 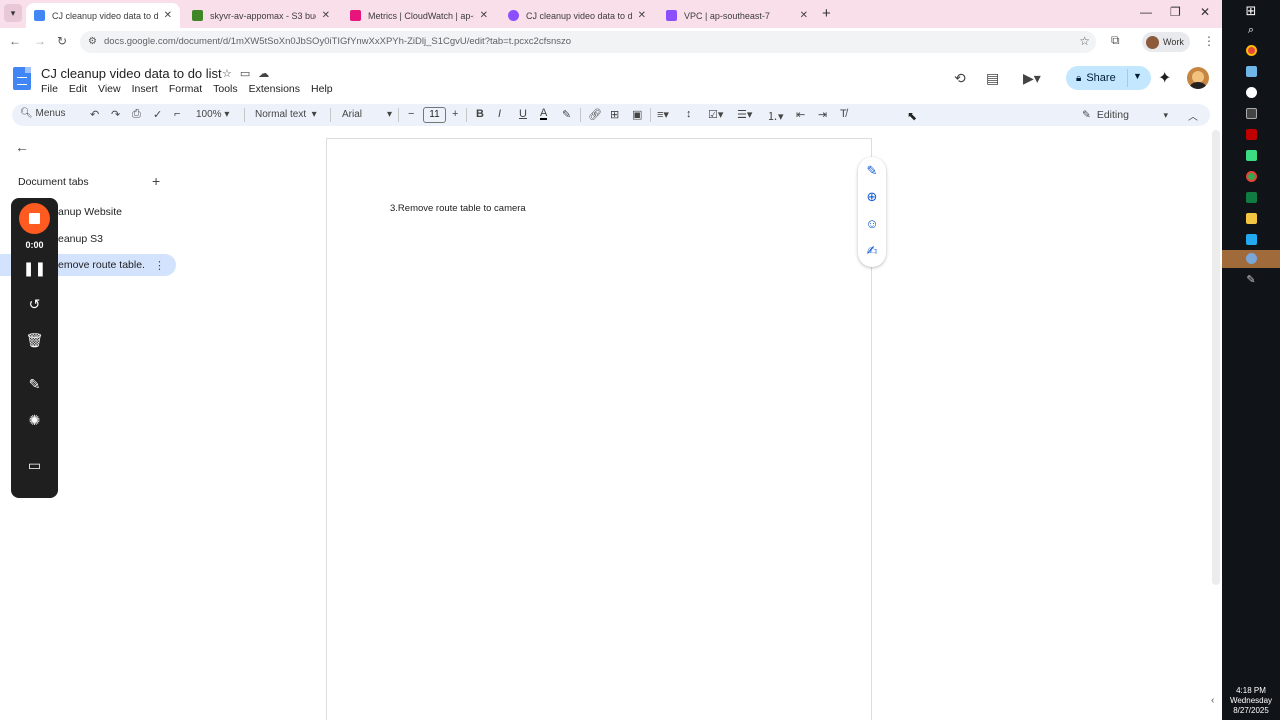 What do you see at coordinates (286, 114) in the screenshot?
I see `style-select: Normal text ▾` at bounding box center [286, 114].